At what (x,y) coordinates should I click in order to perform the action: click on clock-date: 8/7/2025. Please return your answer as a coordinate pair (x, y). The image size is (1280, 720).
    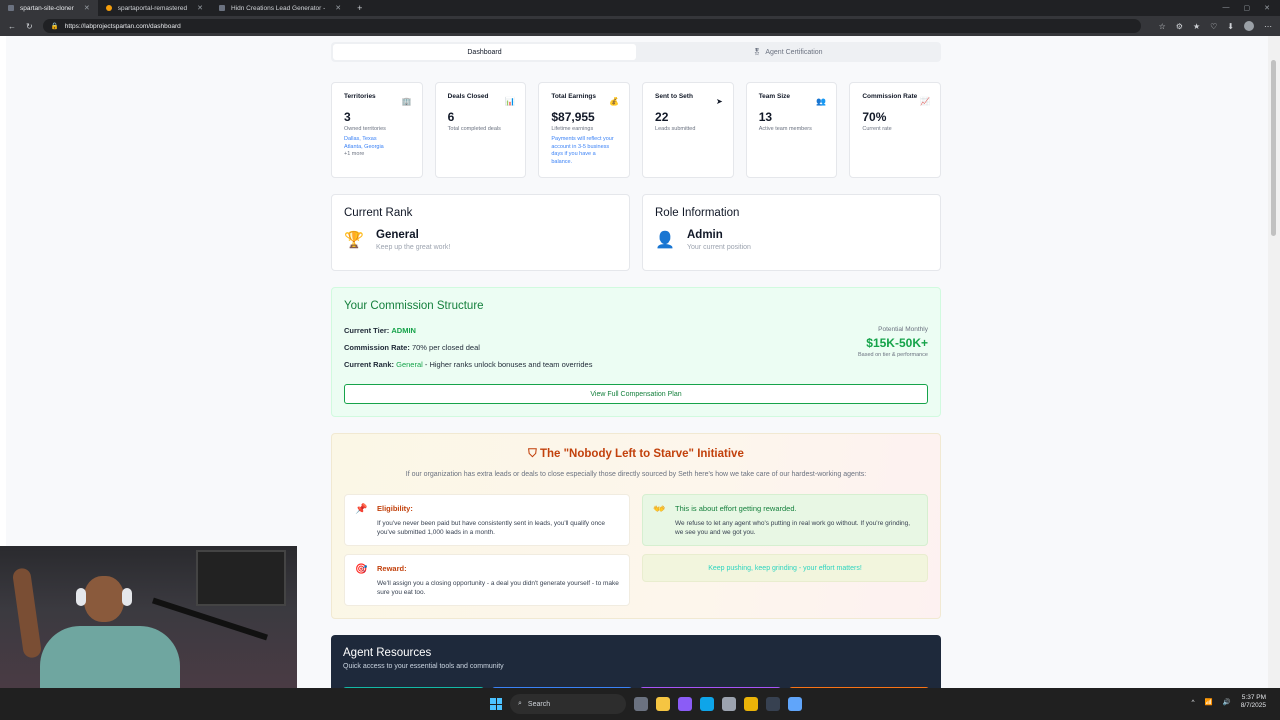
    Looking at the image, I should click on (1253, 706).